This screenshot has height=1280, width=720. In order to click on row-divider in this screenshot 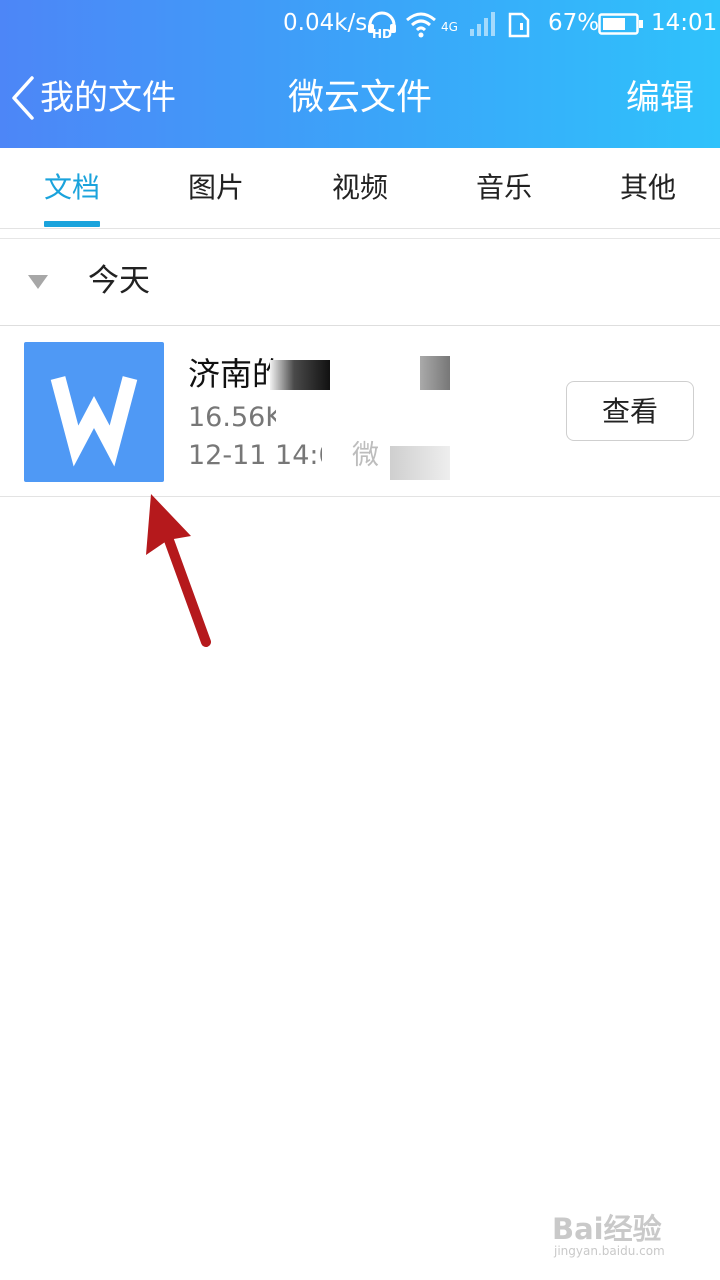, I will do `click(360, 496)`.